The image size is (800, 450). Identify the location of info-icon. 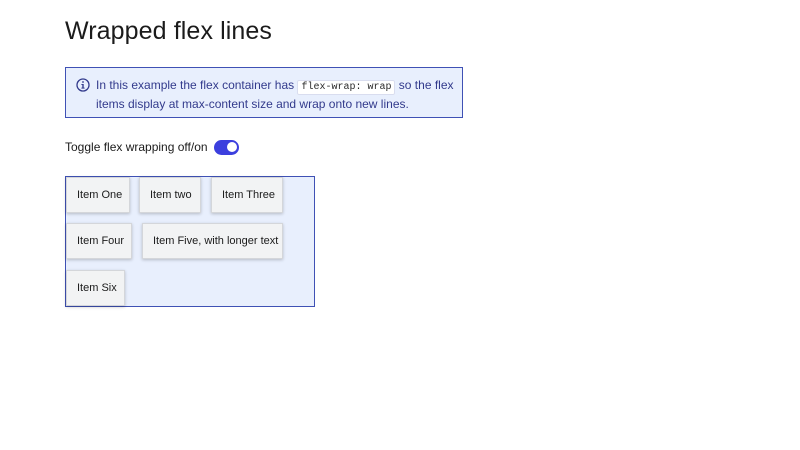
(83, 85).